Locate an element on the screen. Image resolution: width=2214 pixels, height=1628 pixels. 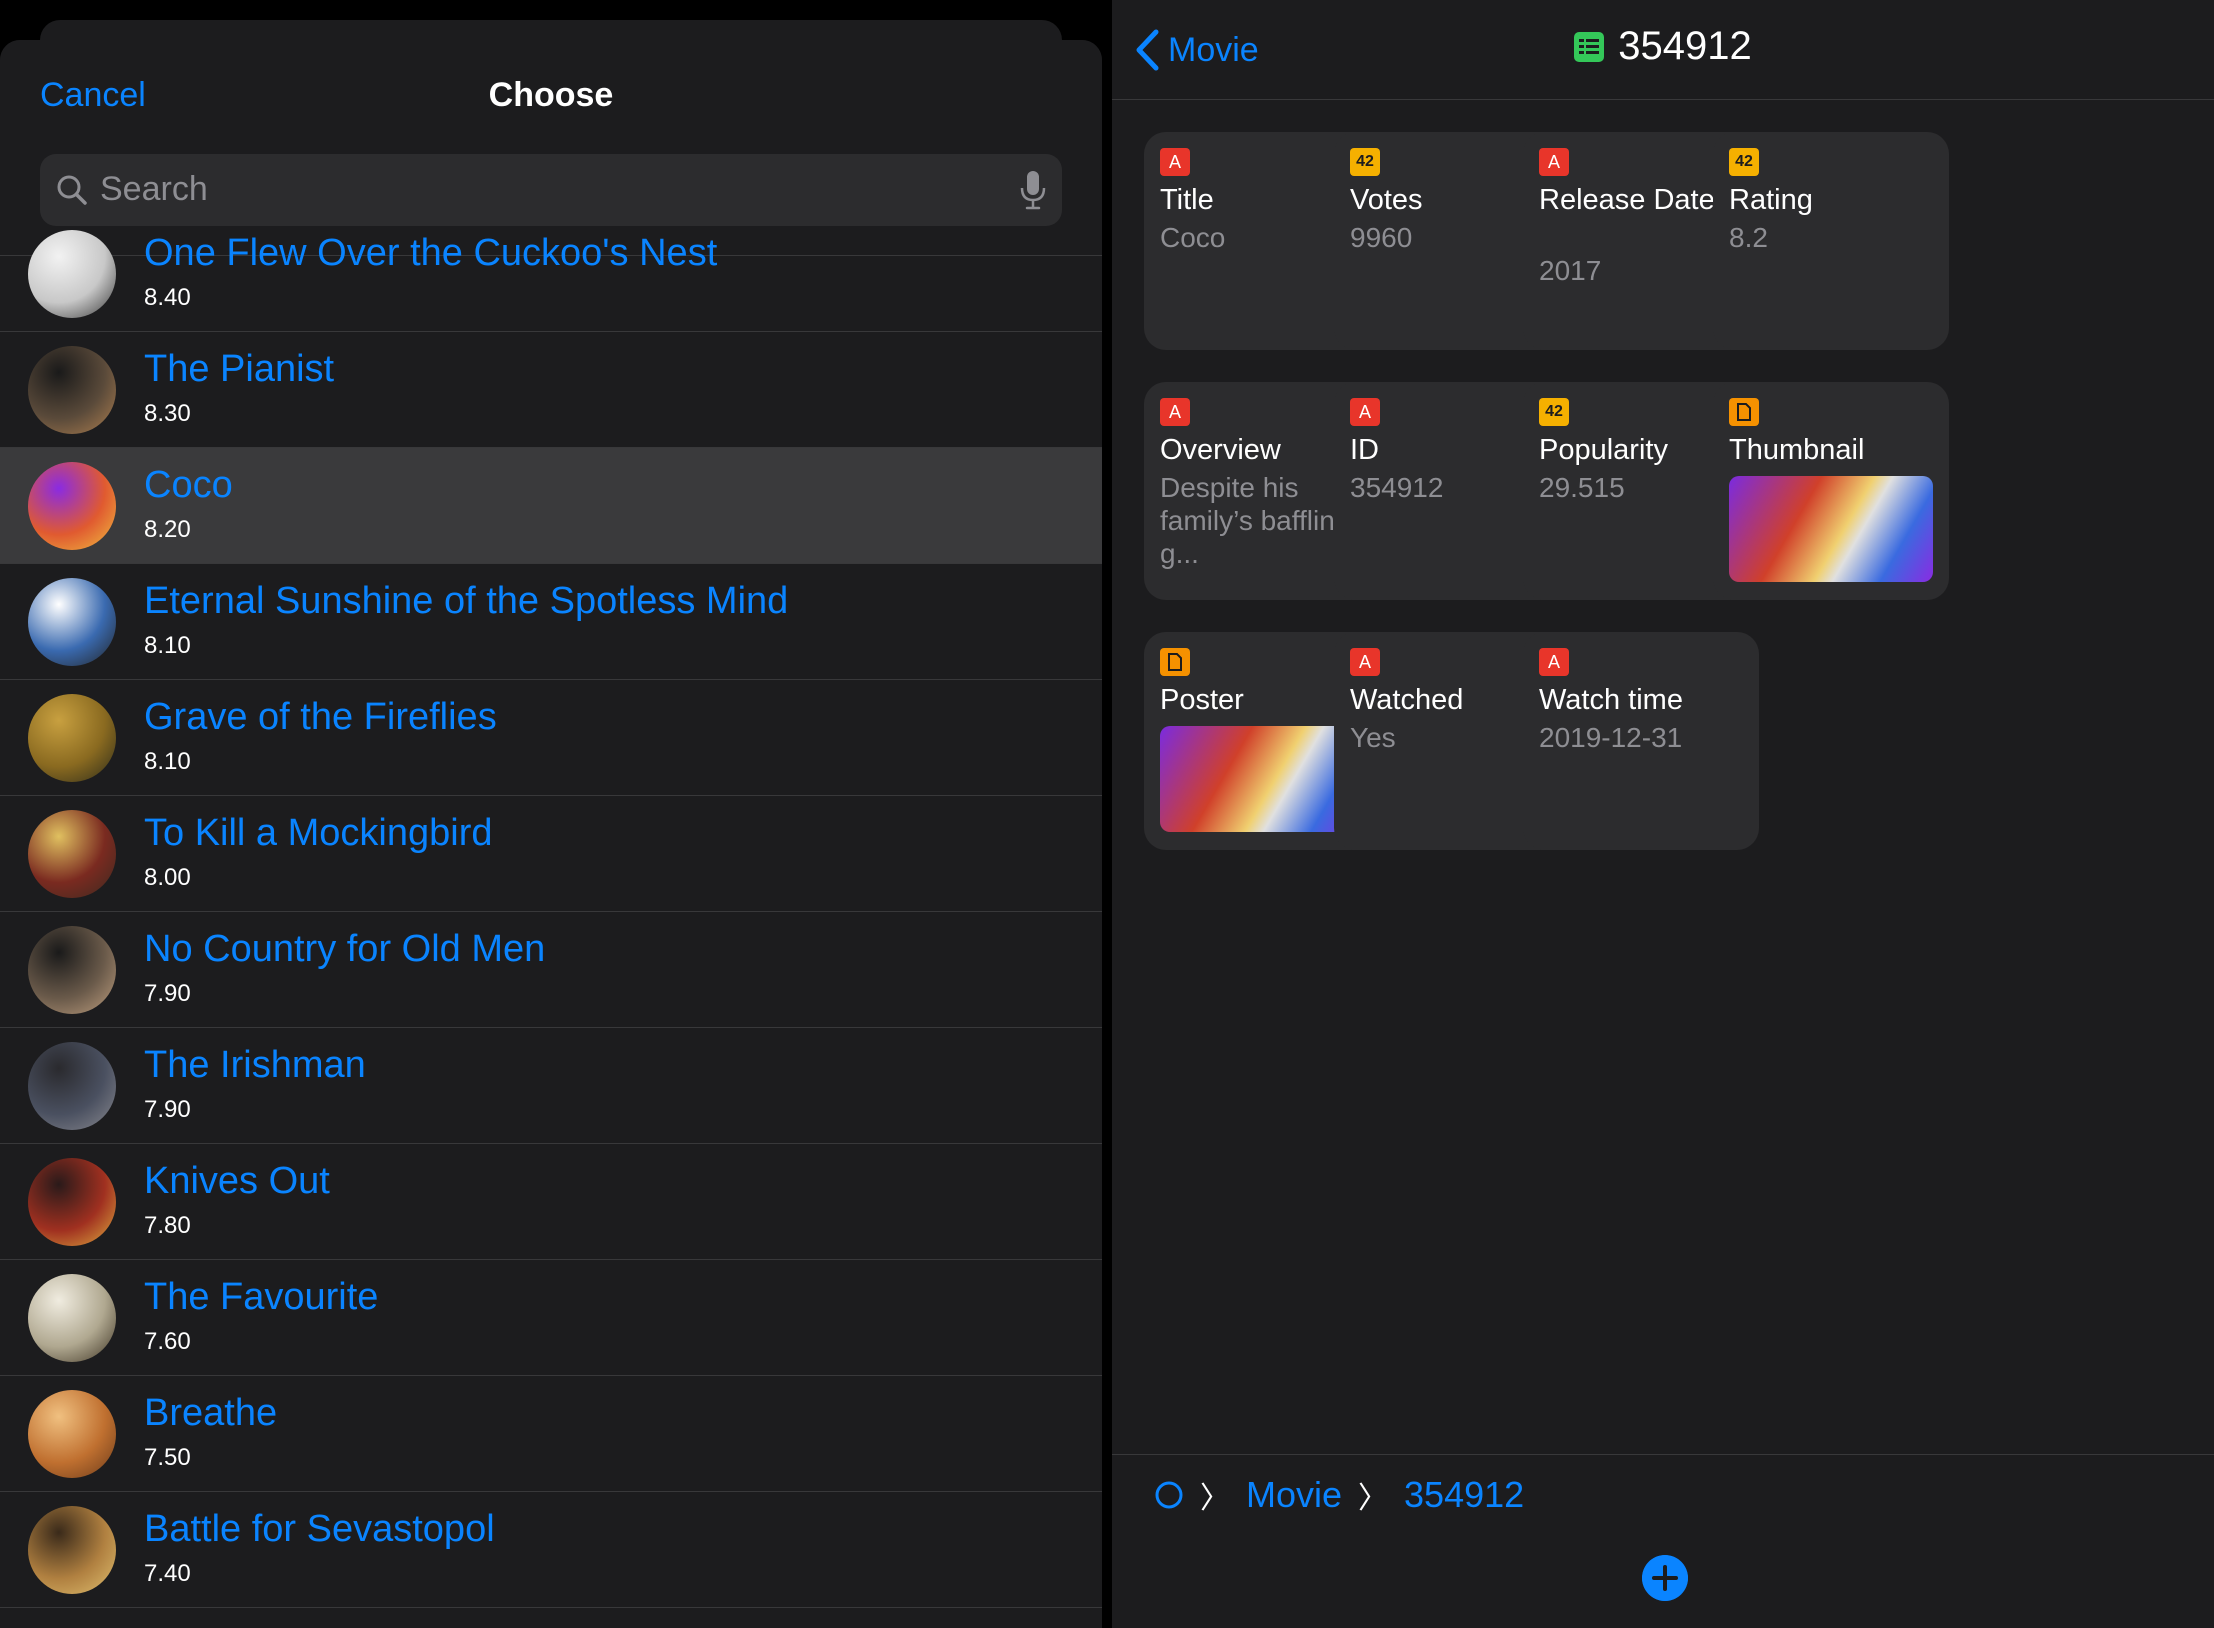
movie-rating: 7.40 is located at coordinates (167, 1573).